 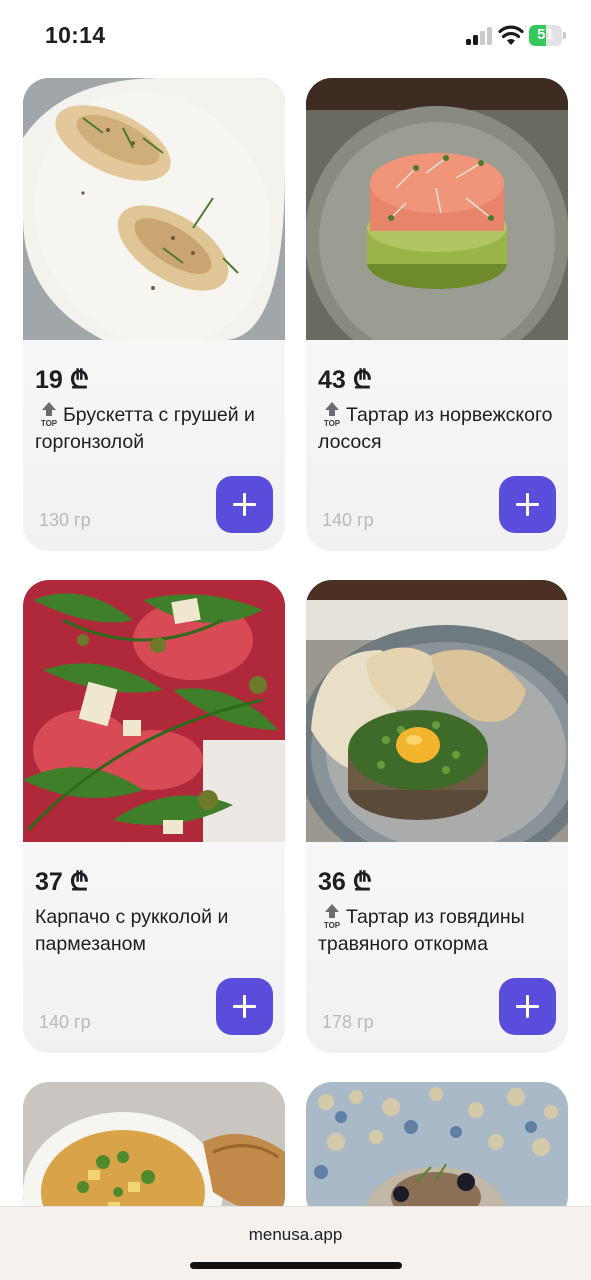 I want to click on item-name: Карпачо с рукколой и пармезаном, so click(x=132, y=930).